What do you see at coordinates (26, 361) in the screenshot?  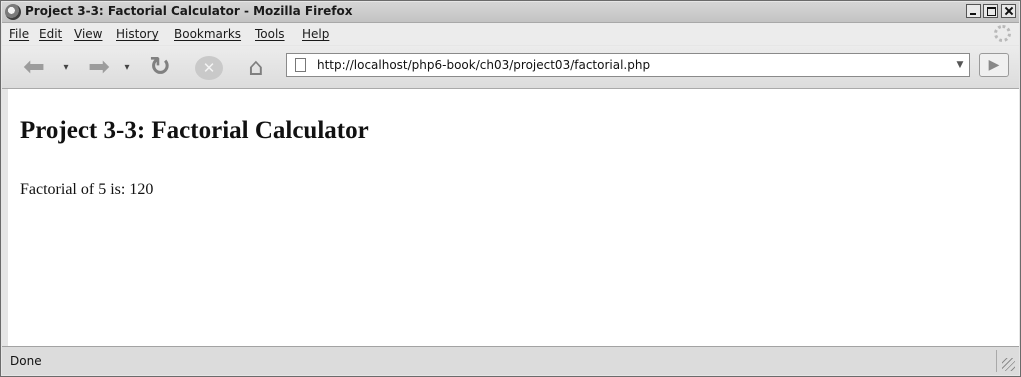 I see `status-text: Done` at bounding box center [26, 361].